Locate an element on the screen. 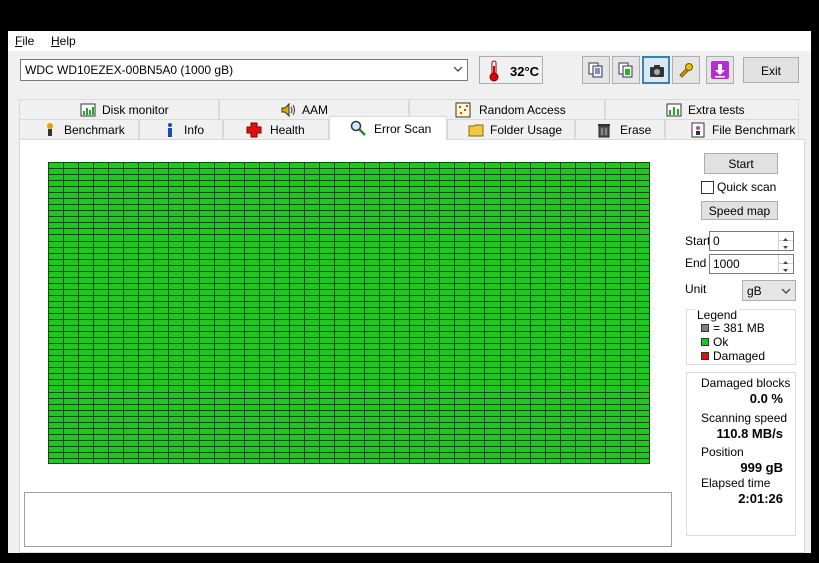 This screenshot has width=819, height=563. tab-disk-monitor: Disk monitor is located at coordinates (119, 109).